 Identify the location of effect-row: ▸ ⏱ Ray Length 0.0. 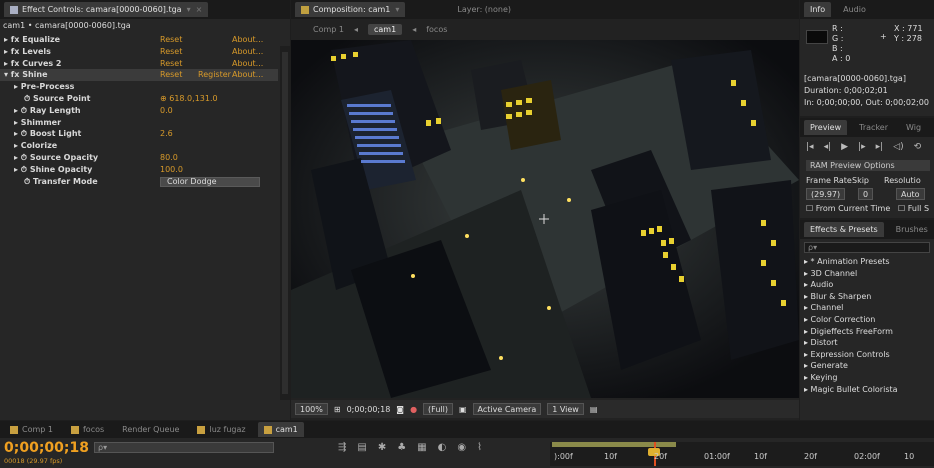
(139, 111).